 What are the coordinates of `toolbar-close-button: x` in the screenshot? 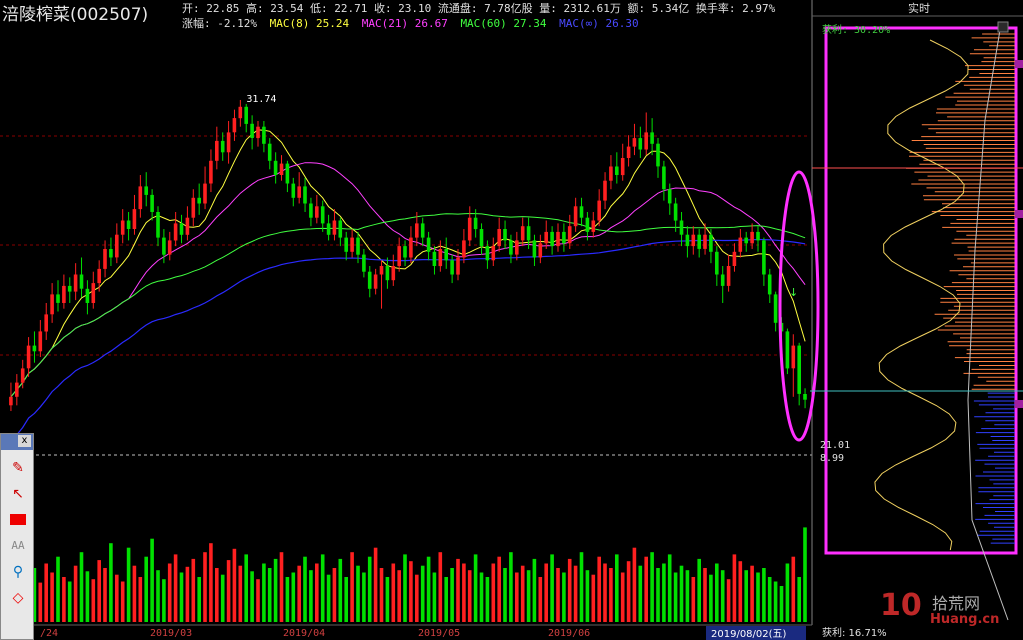 It's located at (24, 441).